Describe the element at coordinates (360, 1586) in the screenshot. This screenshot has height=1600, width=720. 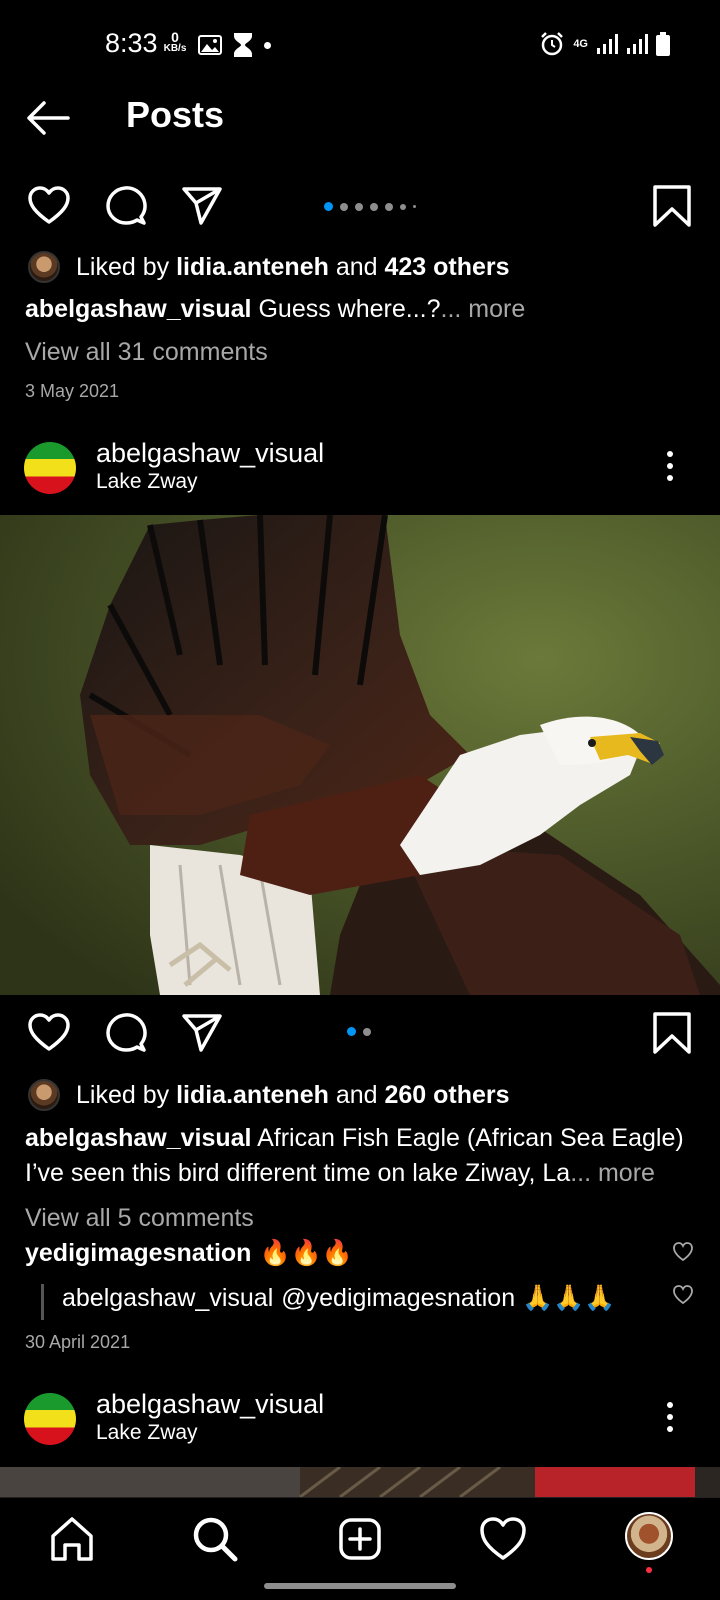
I see `home-indicator` at that location.